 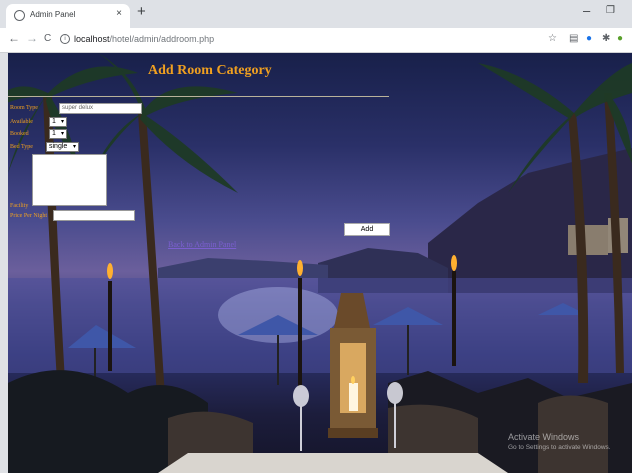 I want to click on watermark-title: Activate Windows, so click(x=544, y=437).